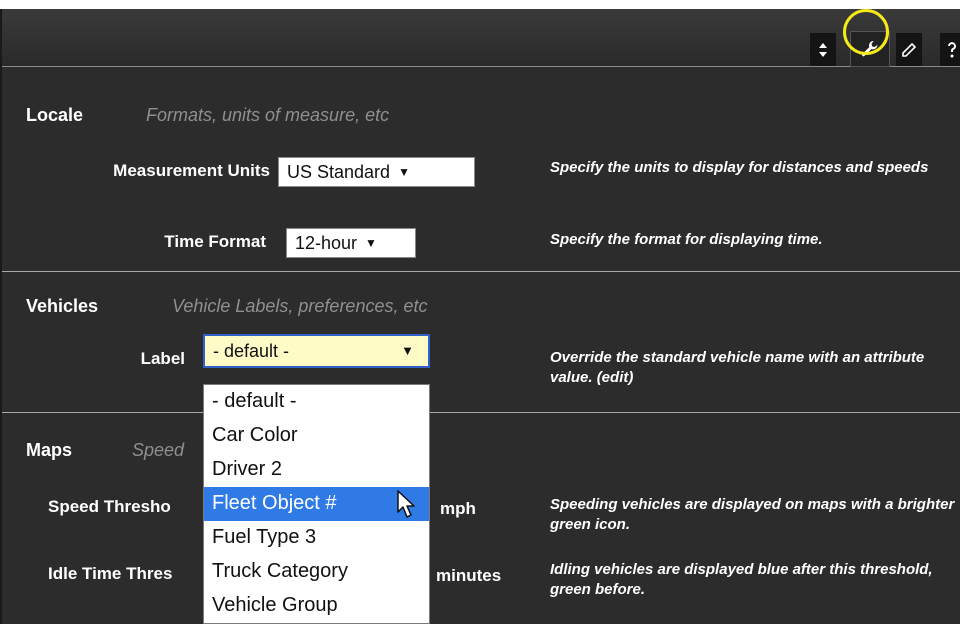  What do you see at coordinates (481, 38) in the screenshot?
I see `panel-toolbar` at bounding box center [481, 38].